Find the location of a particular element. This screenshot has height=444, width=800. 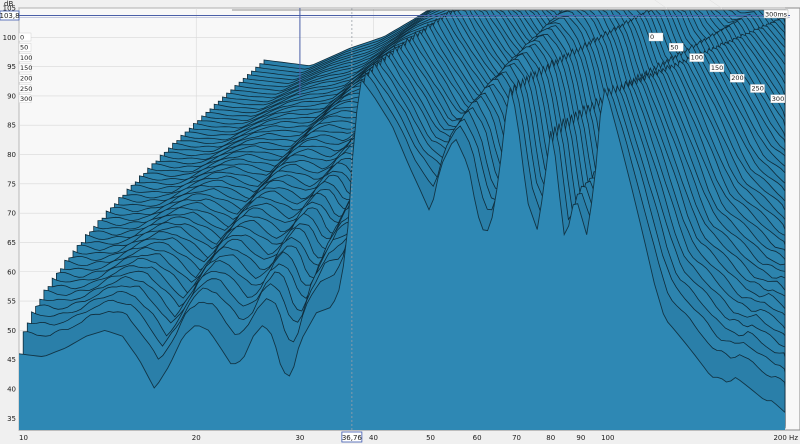

time-slice-label-left: 50 is located at coordinates (25, 47).